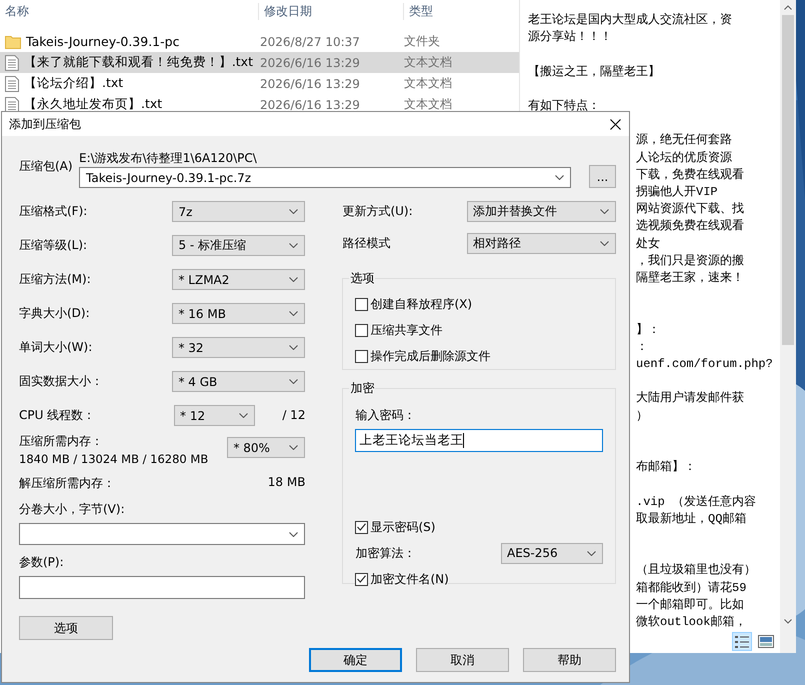  I want to click on preview-text: 布邮箱】：, so click(666, 467).